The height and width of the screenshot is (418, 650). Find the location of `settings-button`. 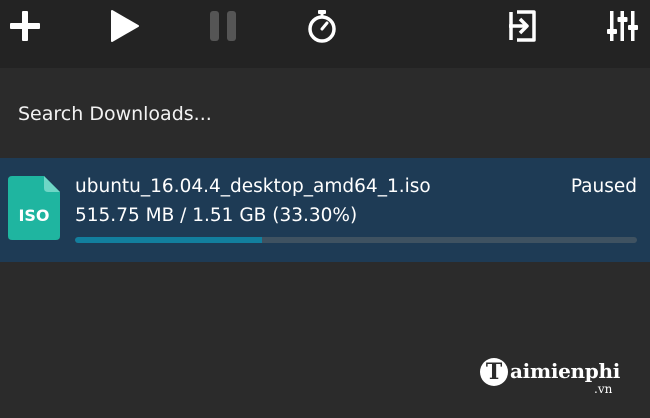

settings-button is located at coordinates (622, 26).